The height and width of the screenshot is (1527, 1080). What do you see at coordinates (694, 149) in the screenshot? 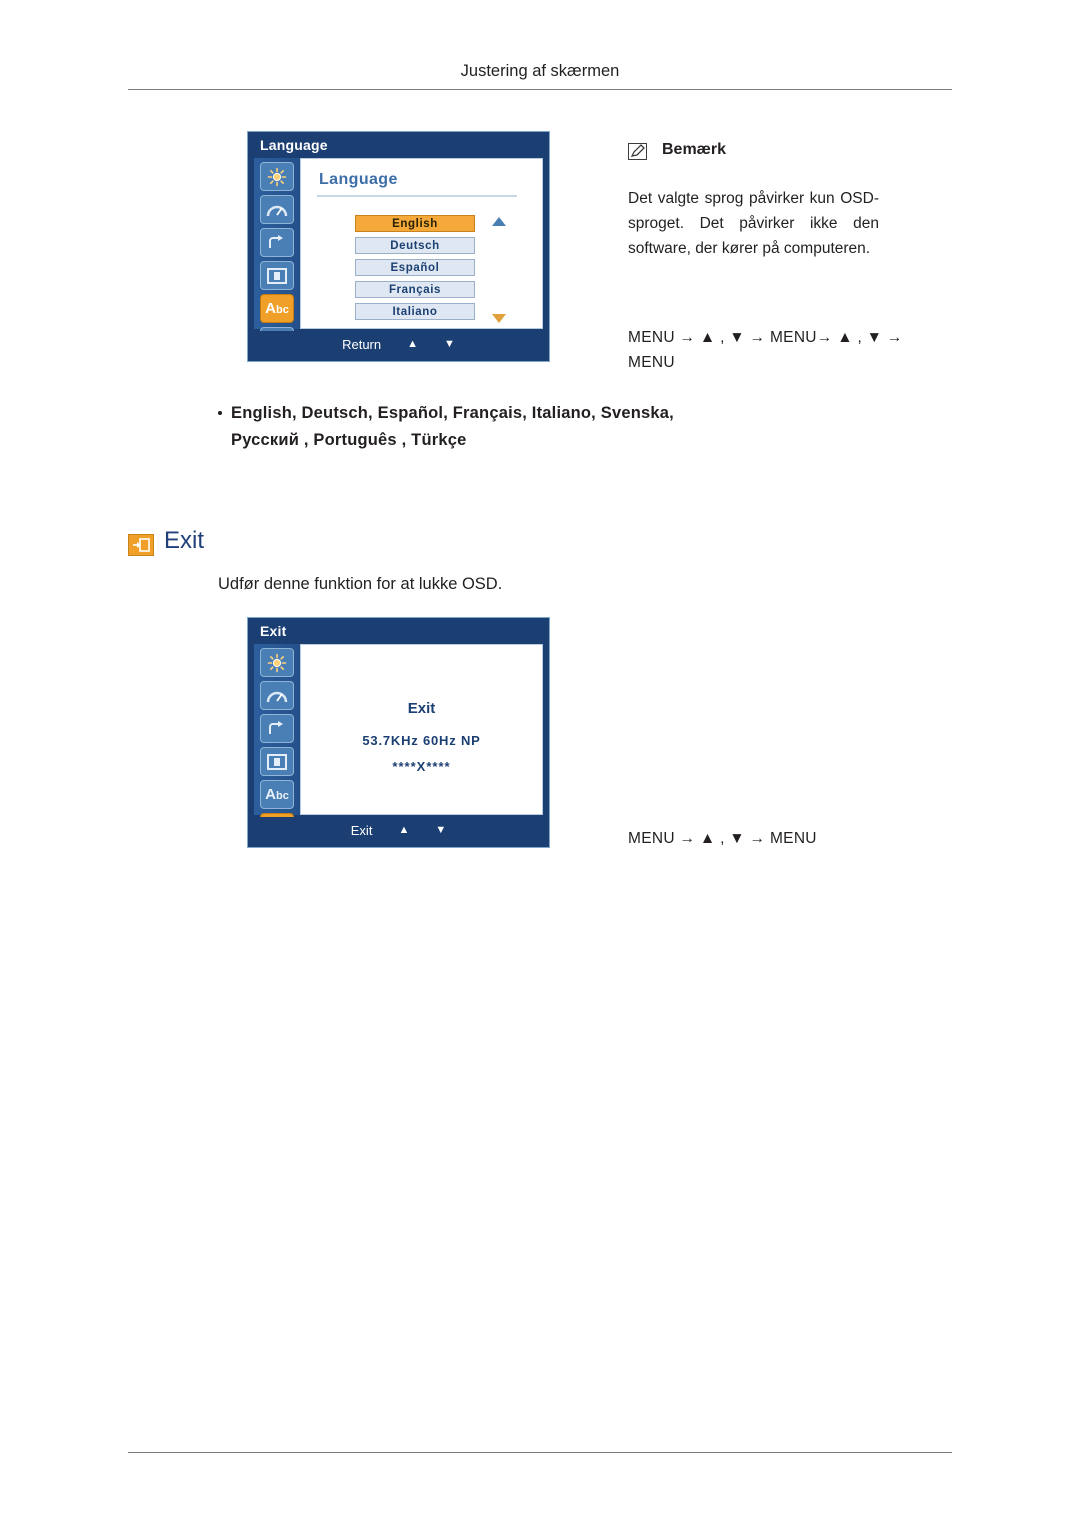
I see `note-heading: Bemærk` at bounding box center [694, 149].